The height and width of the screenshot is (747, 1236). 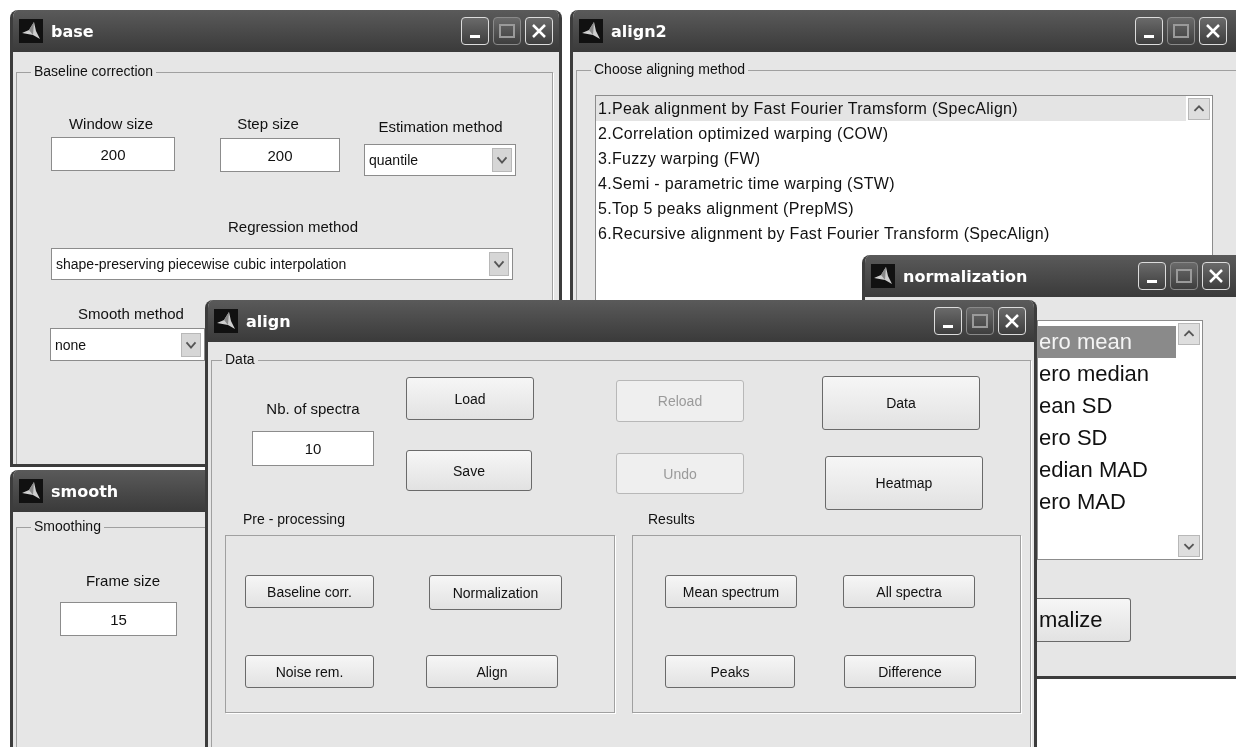 I want to click on field-label: Frame size, so click(x=123, y=580).